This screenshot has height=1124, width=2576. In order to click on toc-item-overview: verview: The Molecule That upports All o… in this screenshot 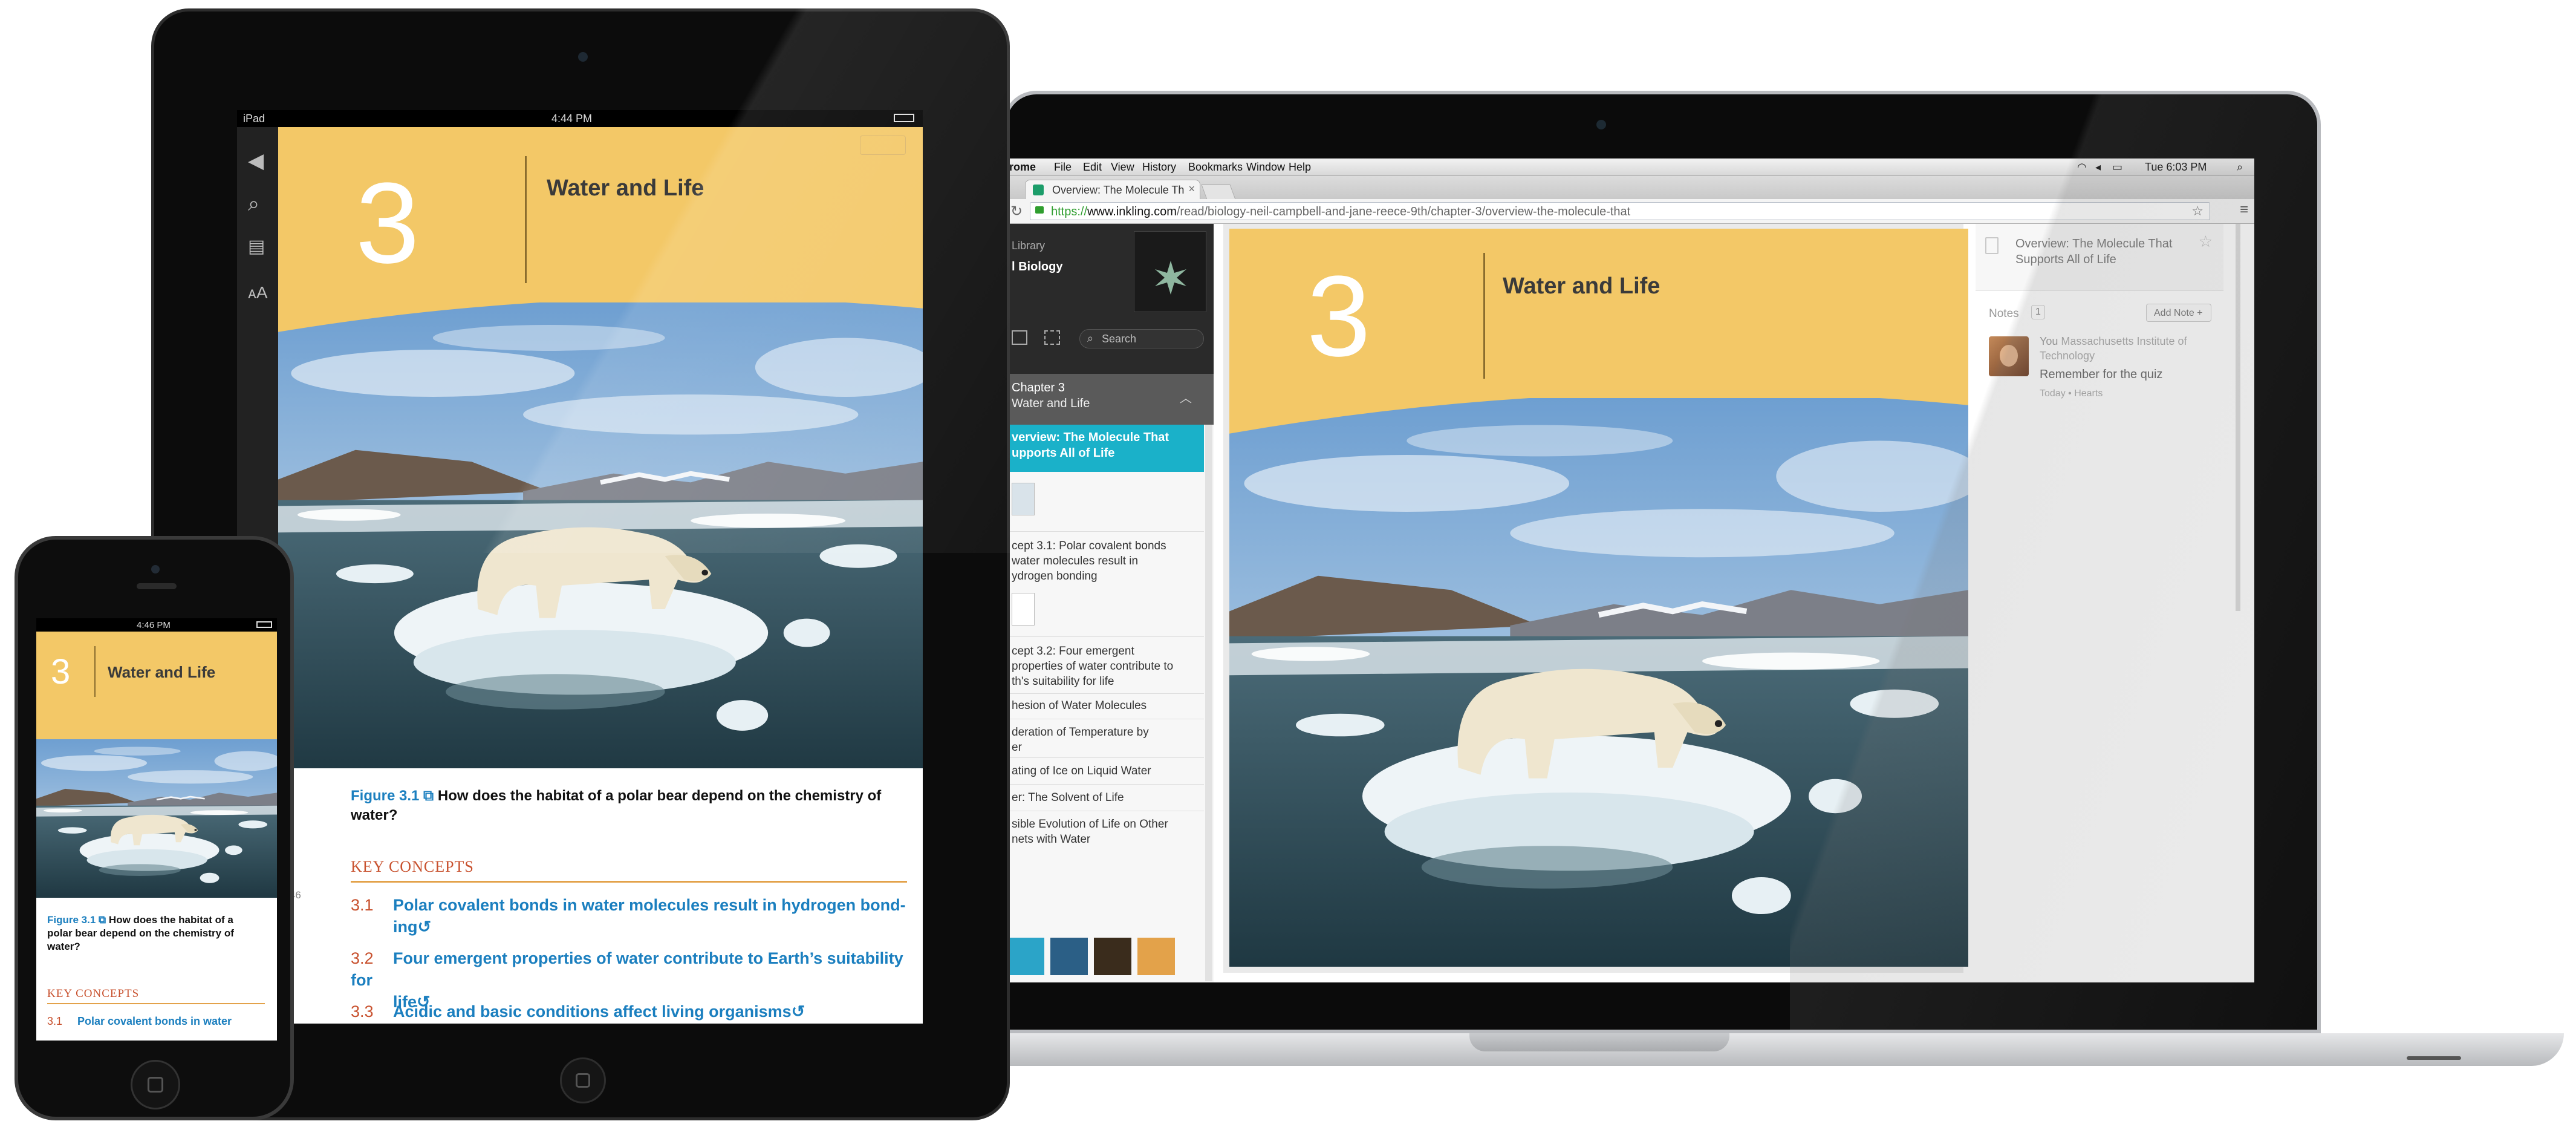, I will do `click(1106, 449)`.